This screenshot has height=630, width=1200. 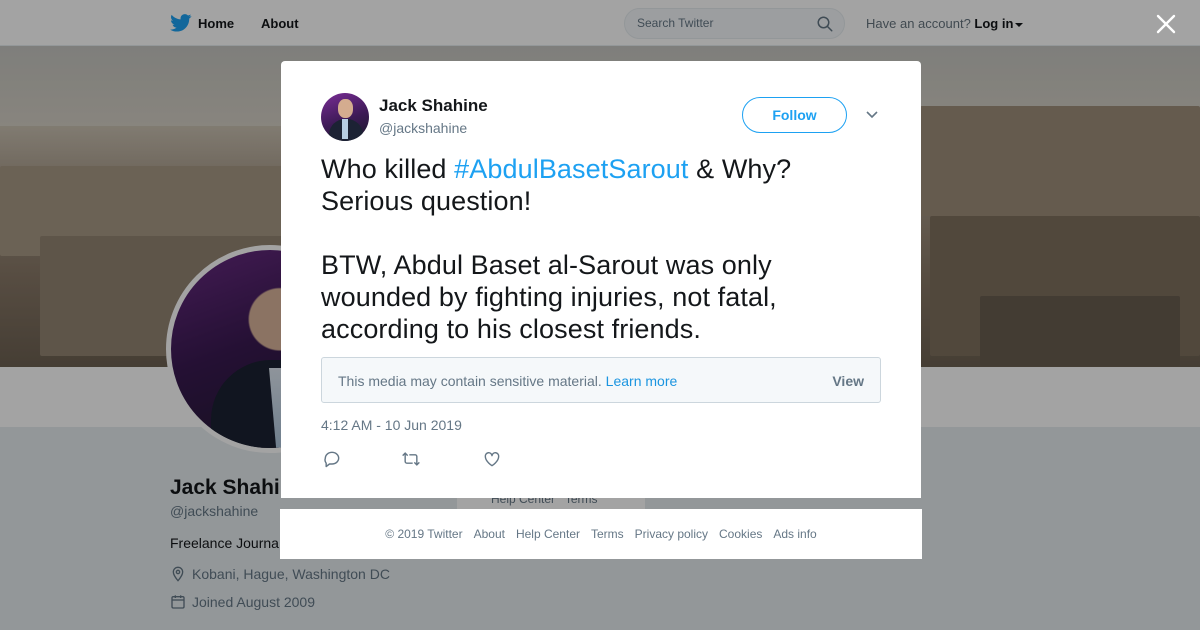 I want to click on tweet-author-name: Jack Shahine, so click(x=433, y=106).